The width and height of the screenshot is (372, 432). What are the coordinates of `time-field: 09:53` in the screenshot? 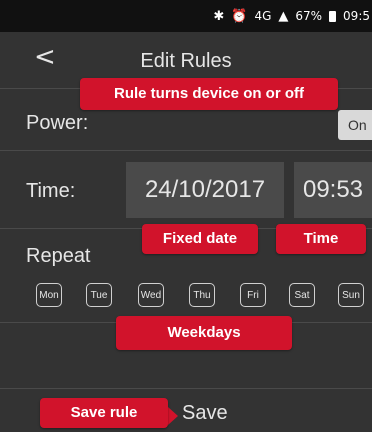 It's located at (333, 190).